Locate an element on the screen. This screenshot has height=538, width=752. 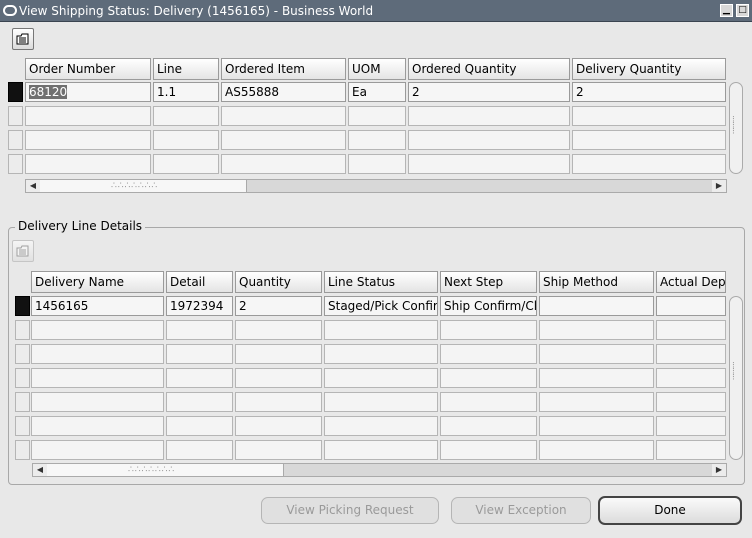
column-header: Line Status is located at coordinates (381, 282).